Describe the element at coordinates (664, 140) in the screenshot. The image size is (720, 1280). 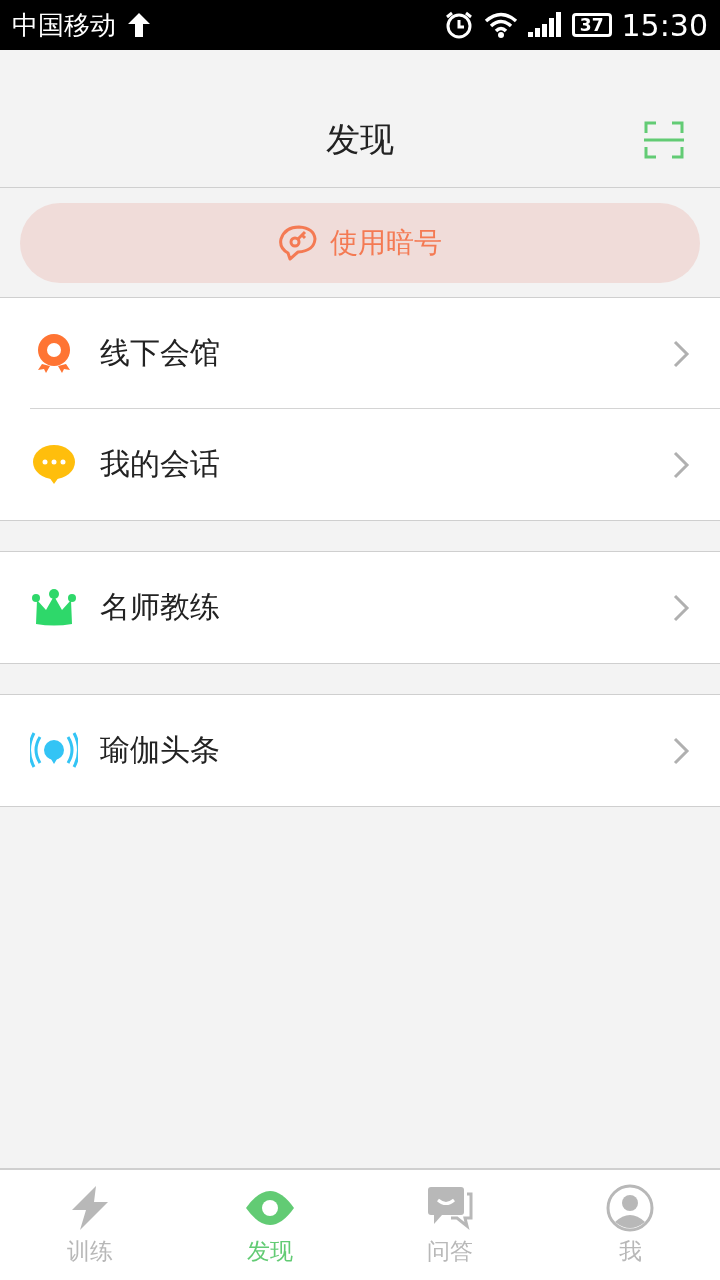
I see `scan-icon` at that location.